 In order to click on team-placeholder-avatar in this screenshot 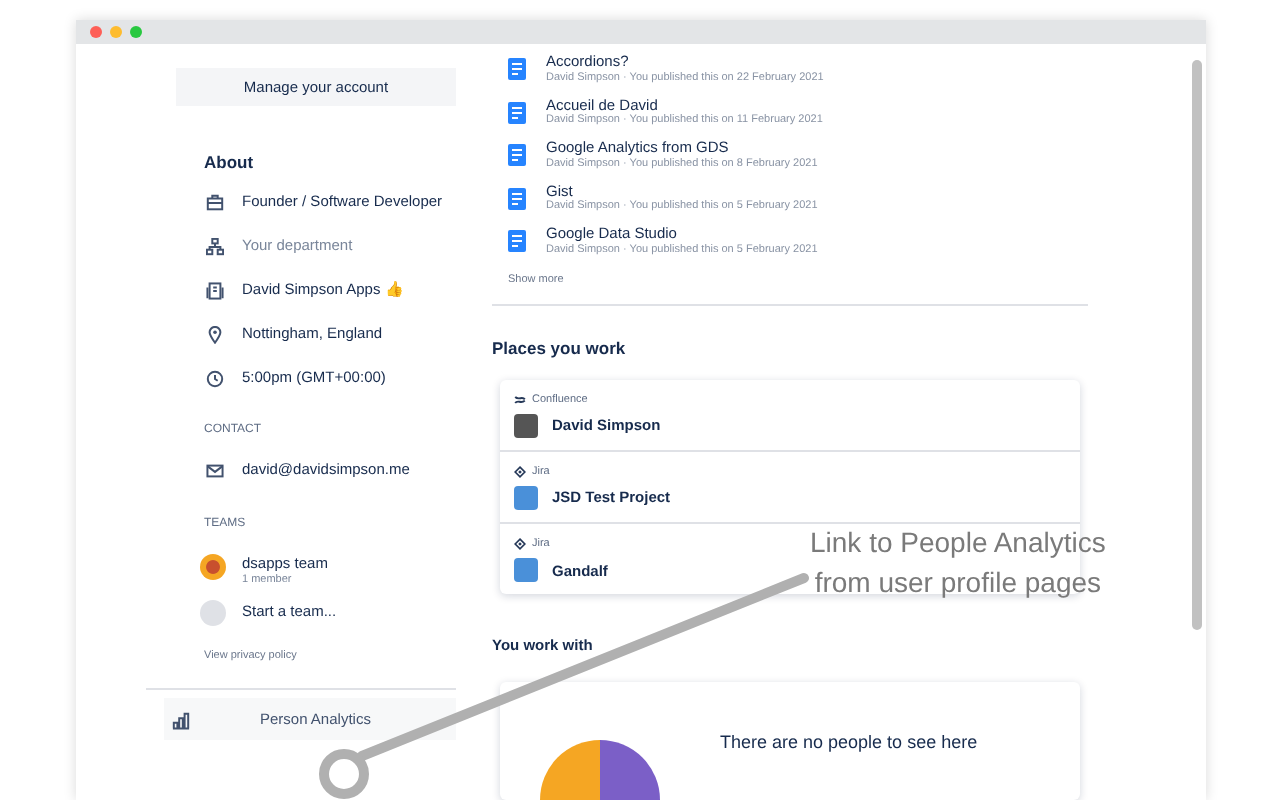, I will do `click(213, 612)`.